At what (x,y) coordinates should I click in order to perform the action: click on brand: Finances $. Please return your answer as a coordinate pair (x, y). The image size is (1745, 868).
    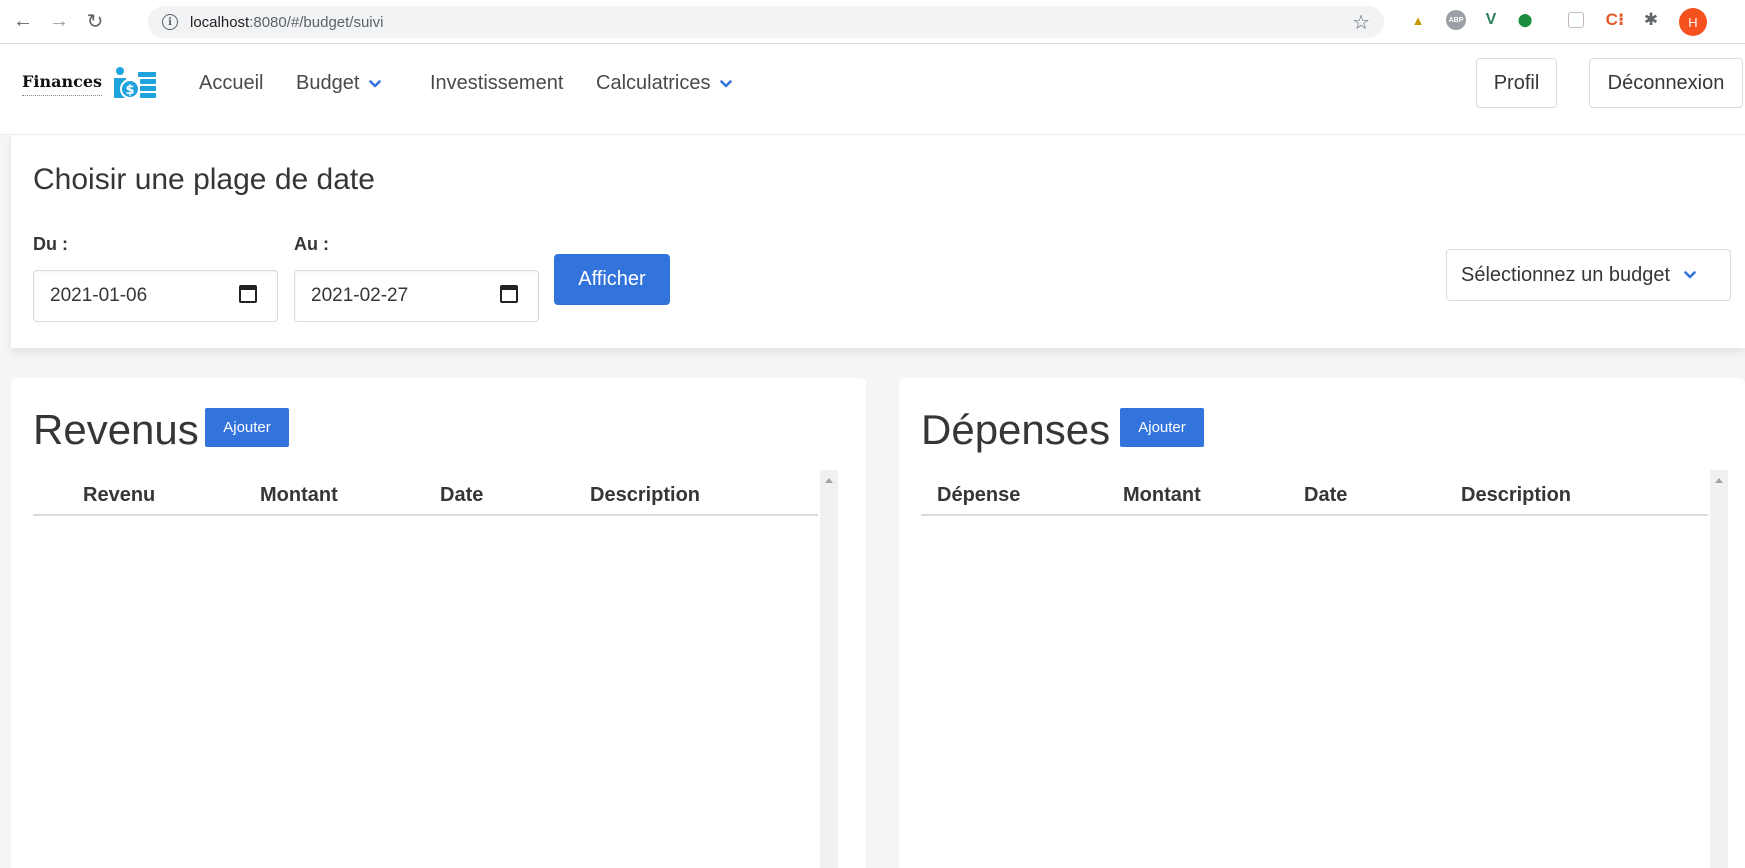
    Looking at the image, I should click on (90, 84).